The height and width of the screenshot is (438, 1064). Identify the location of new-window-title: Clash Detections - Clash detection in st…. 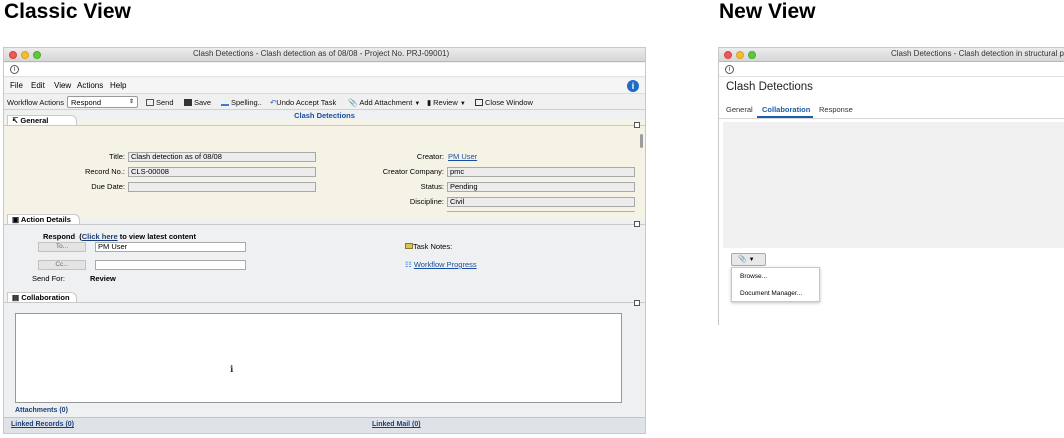
(977, 53).